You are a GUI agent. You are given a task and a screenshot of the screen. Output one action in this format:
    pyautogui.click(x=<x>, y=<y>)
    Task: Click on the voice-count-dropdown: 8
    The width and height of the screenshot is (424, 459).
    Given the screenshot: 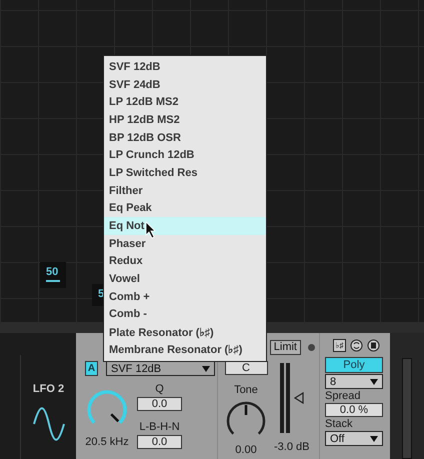 What is the action you would take?
    pyautogui.click(x=354, y=381)
    